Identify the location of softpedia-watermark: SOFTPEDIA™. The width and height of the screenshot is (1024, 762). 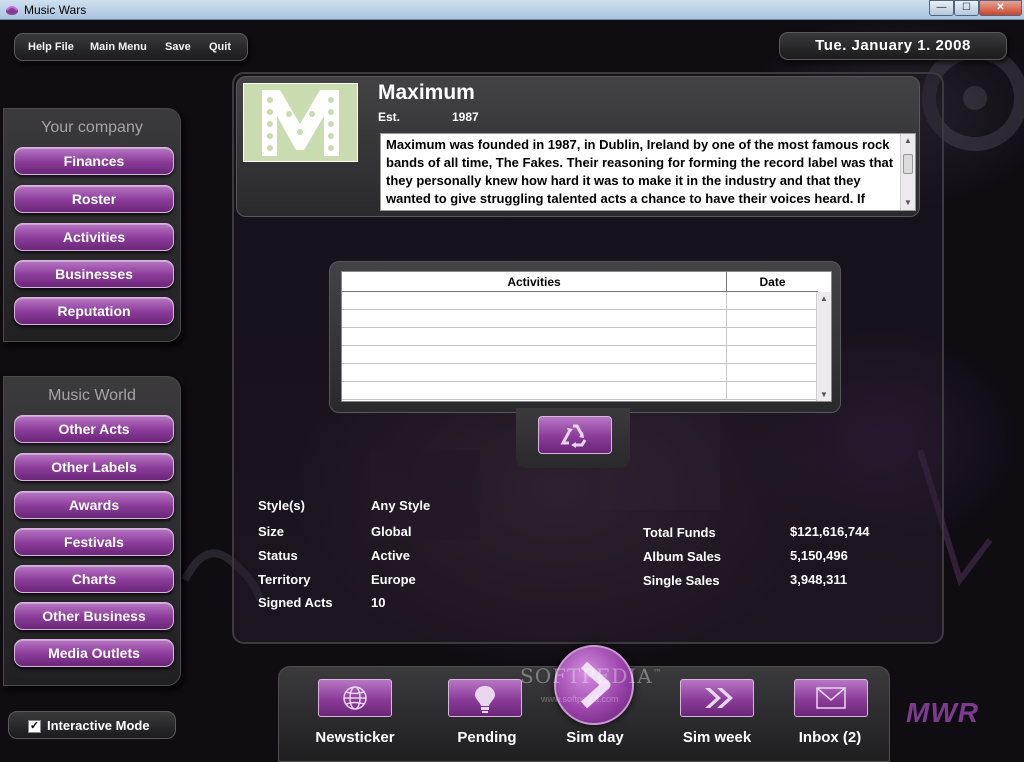
(591, 676).